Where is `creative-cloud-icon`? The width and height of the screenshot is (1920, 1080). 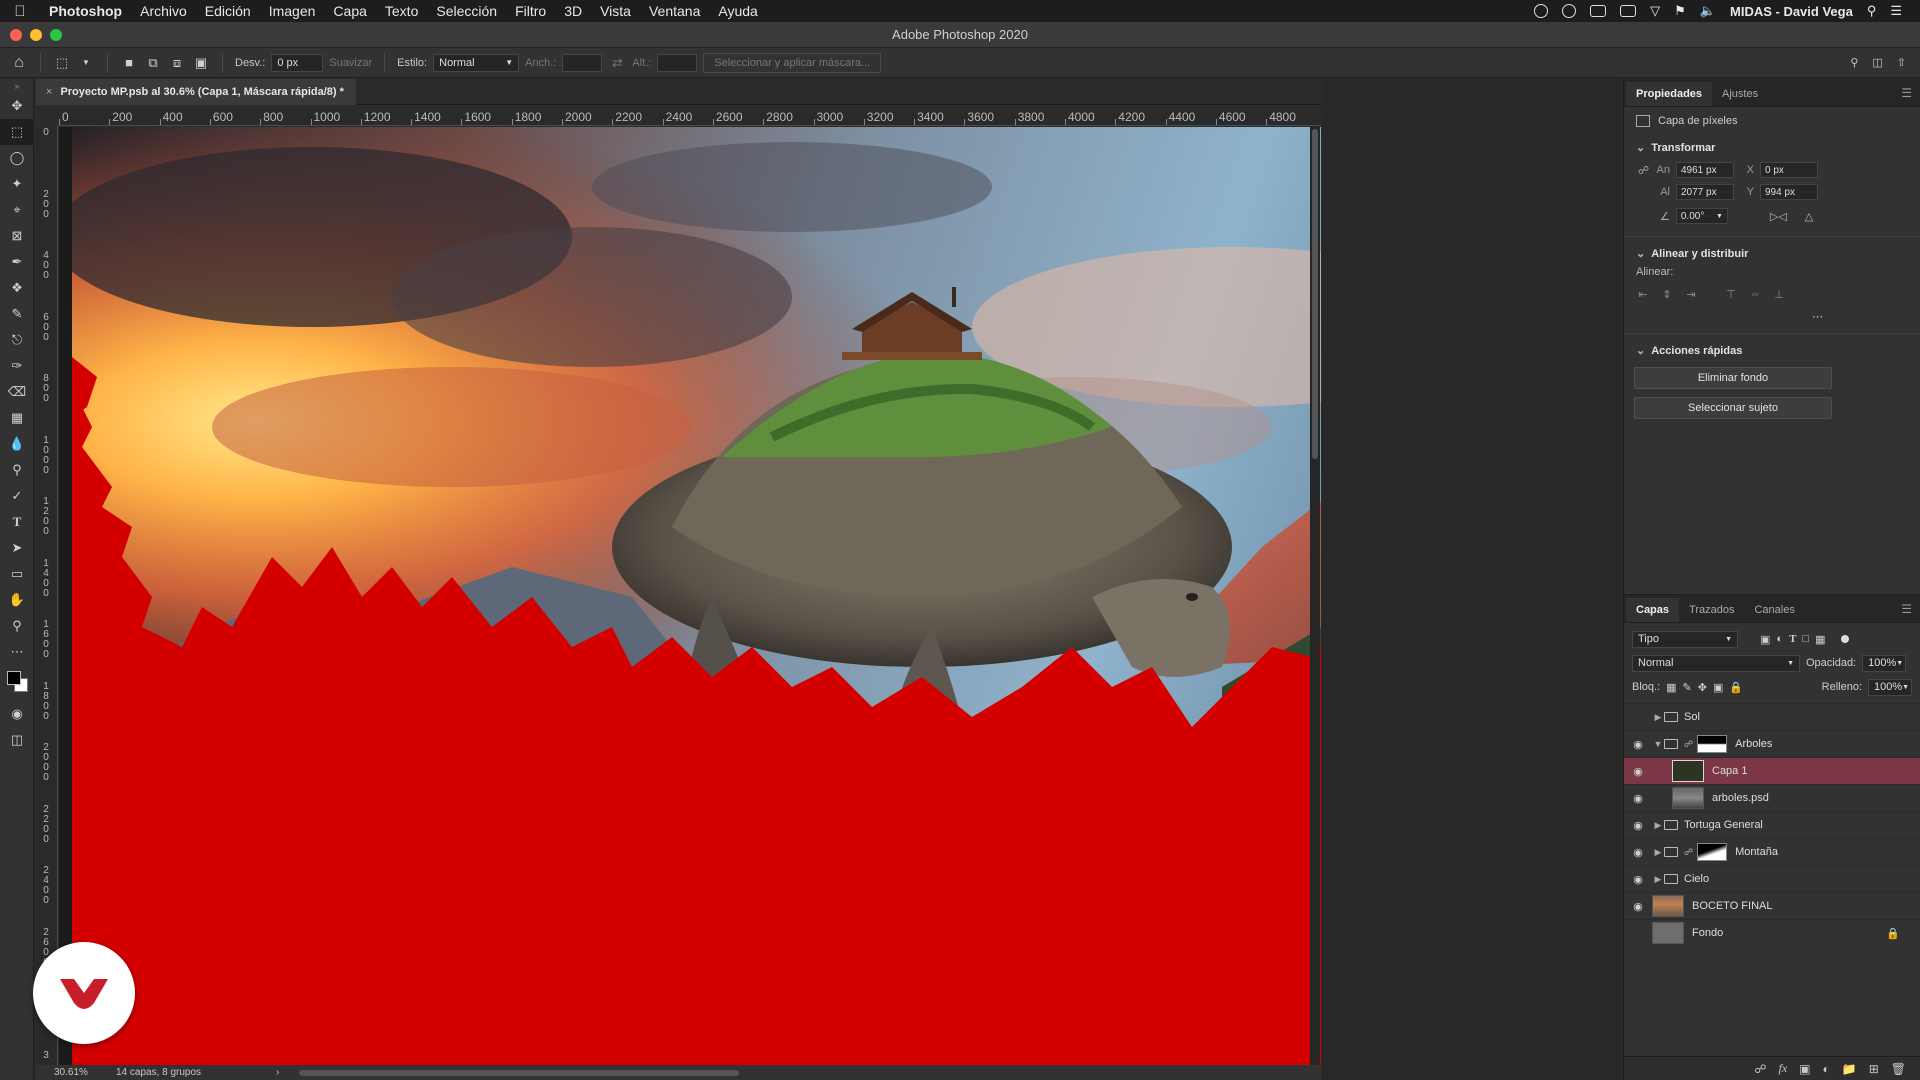
creative-cloud-icon is located at coordinates (1569, 11).